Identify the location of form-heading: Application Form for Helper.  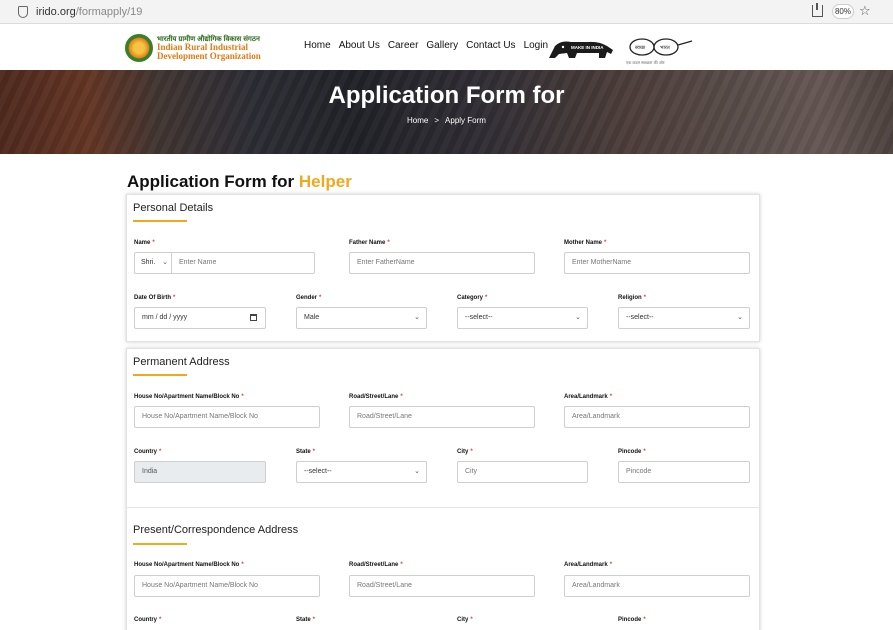
(239, 182).